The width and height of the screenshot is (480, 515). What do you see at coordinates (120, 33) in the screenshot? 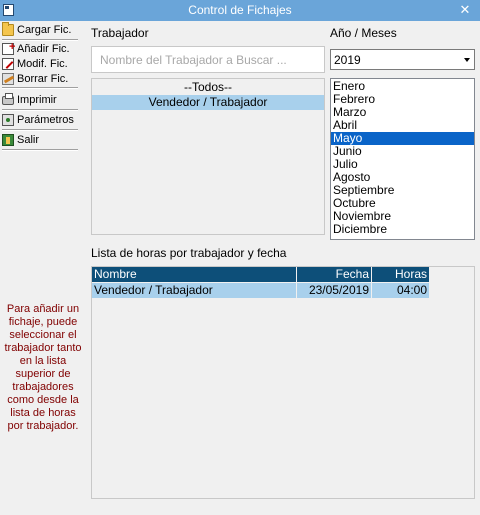
I see `worker-label: Trabajador` at bounding box center [120, 33].